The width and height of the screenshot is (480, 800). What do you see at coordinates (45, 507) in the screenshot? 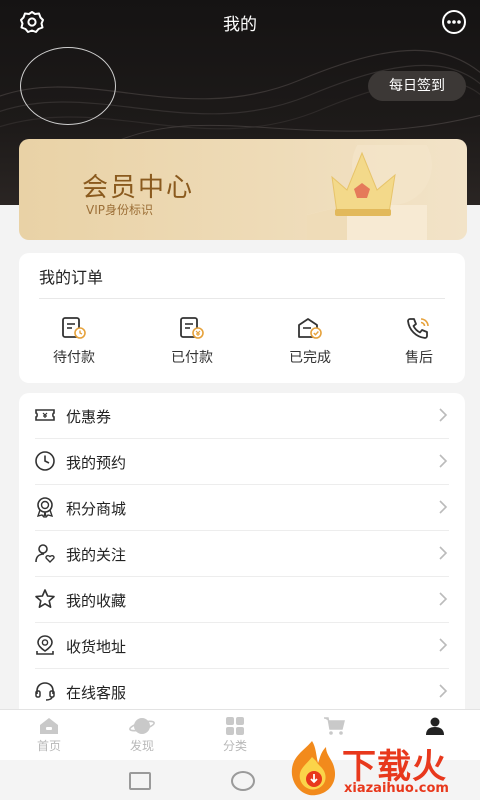
I see `award-badge-icon` at bounding box center [45, 507].